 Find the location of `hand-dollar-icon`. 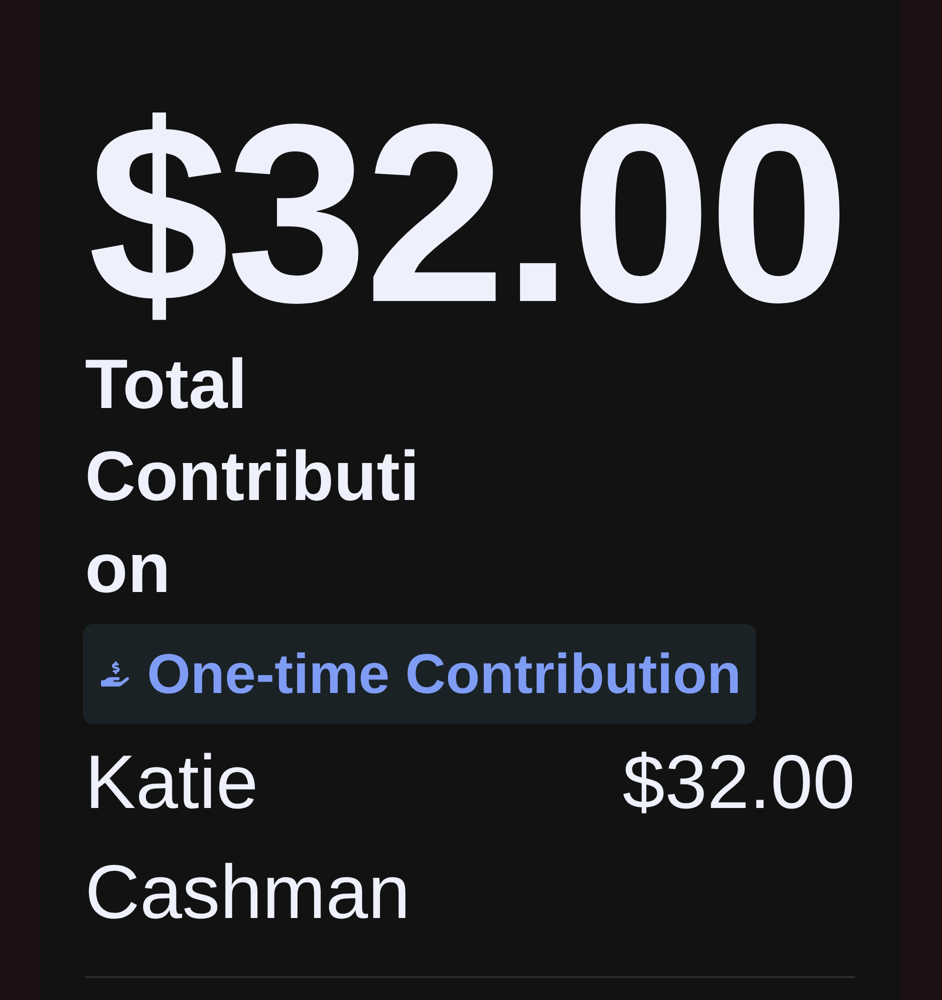

hand-dollar-icon is located at coordinates (115, 674).